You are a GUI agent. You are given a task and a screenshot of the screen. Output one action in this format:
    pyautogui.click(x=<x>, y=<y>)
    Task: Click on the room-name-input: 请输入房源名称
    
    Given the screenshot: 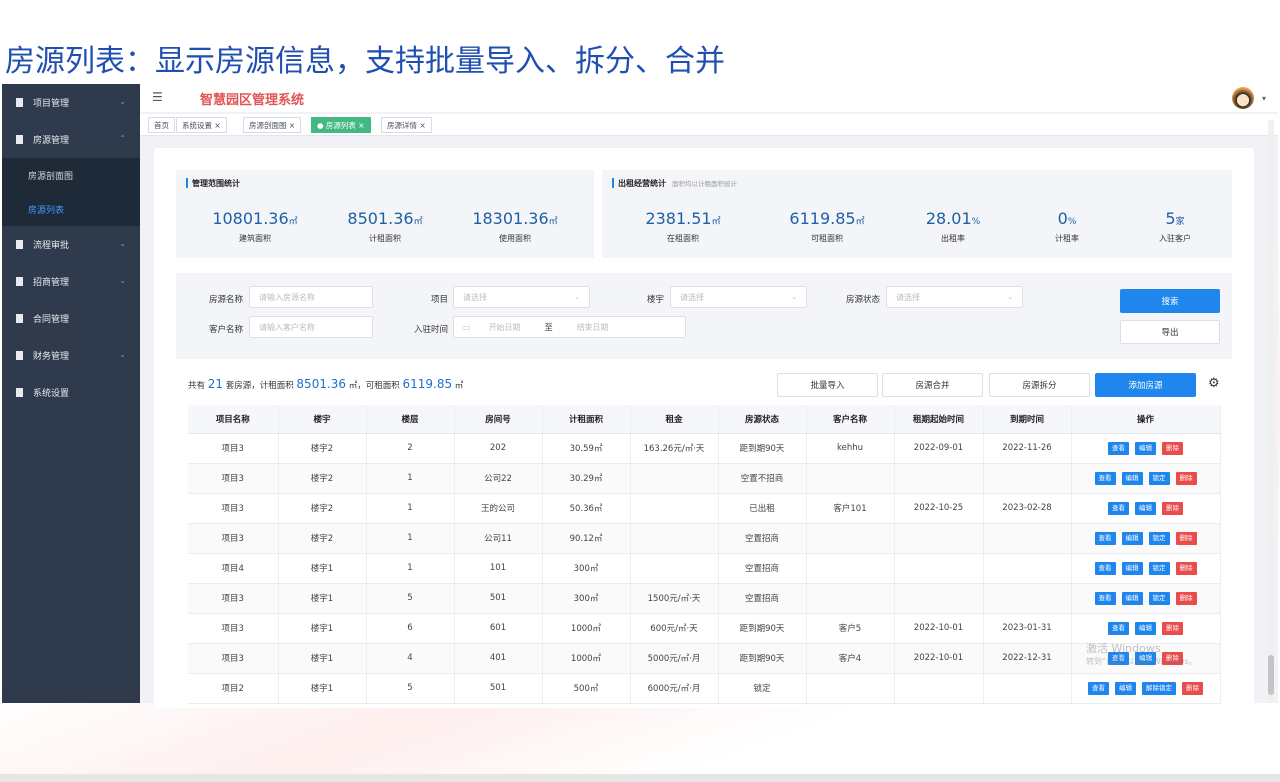 What is the action you would take?
    pyautogui.click(x=311, y=297)
    